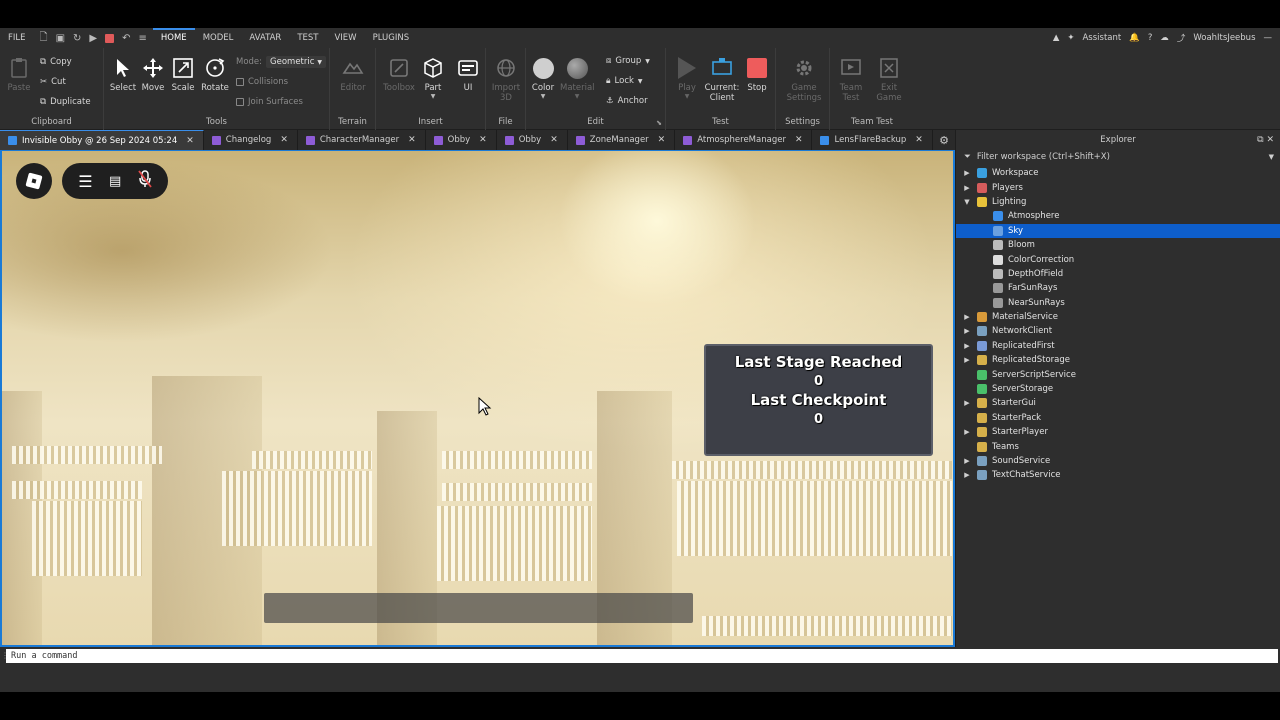 Image resolution: width=1280 pixels, height=720 pixels. I want to click on tab-view: VIEW, so click(345, 38).